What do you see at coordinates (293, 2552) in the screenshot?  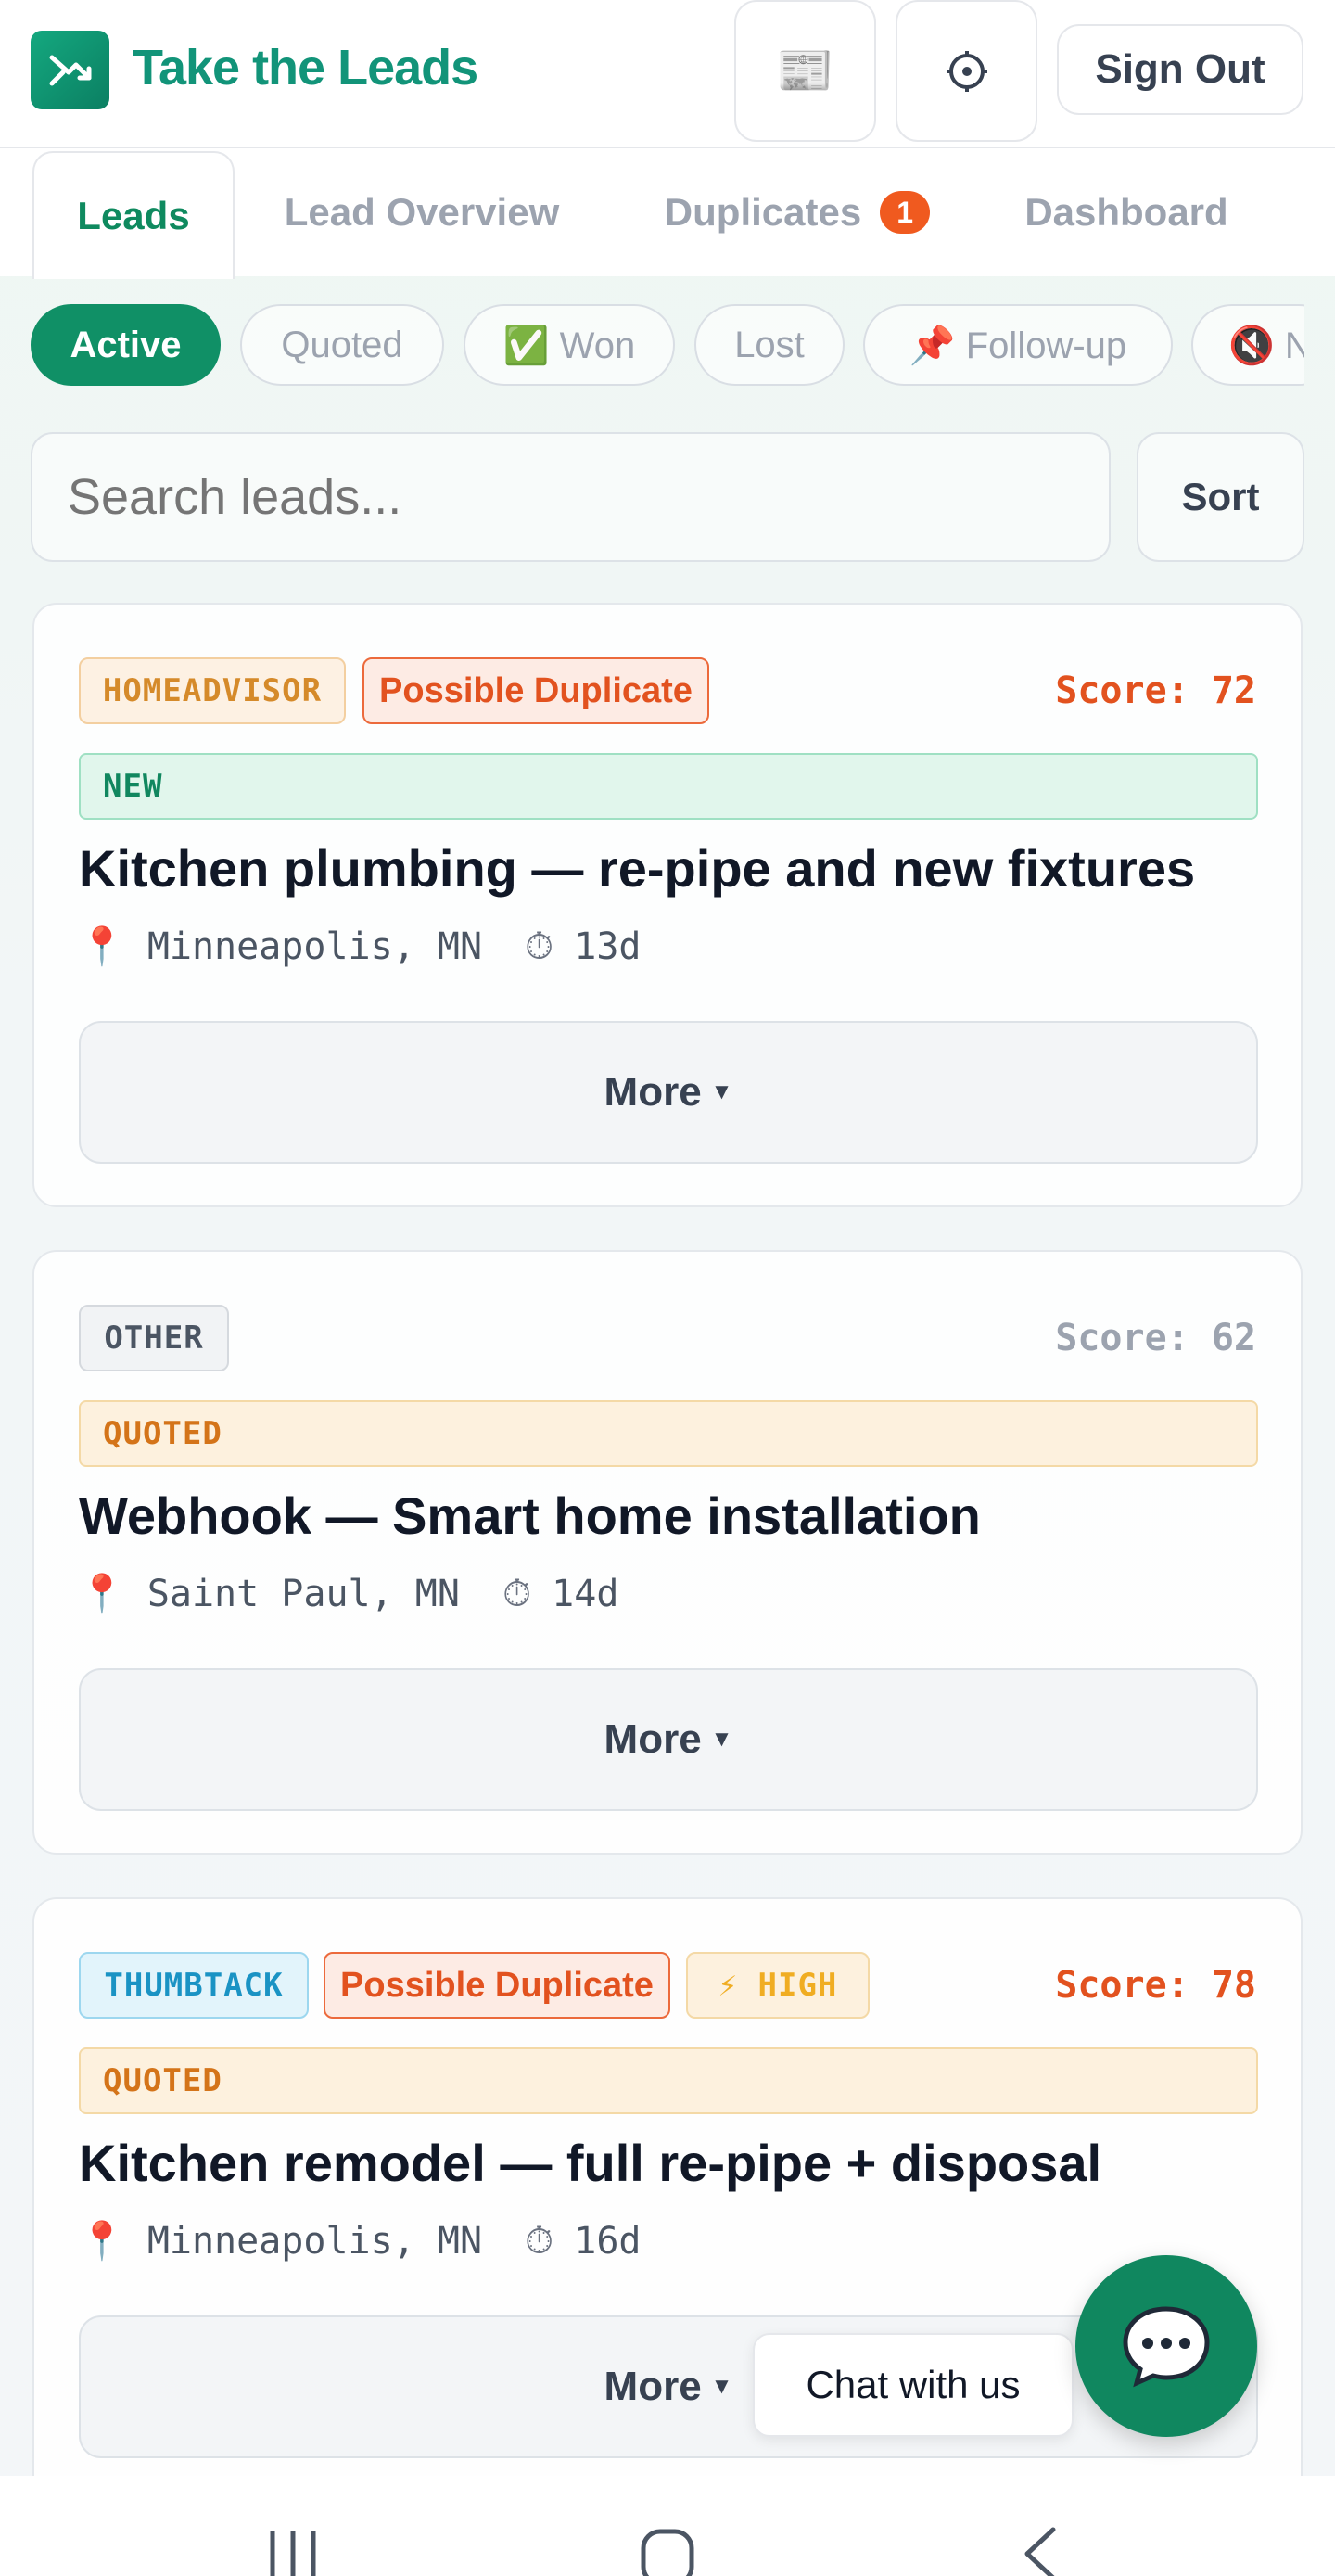 I see `recent-apps-icon` at bounding box center [293, 2552].